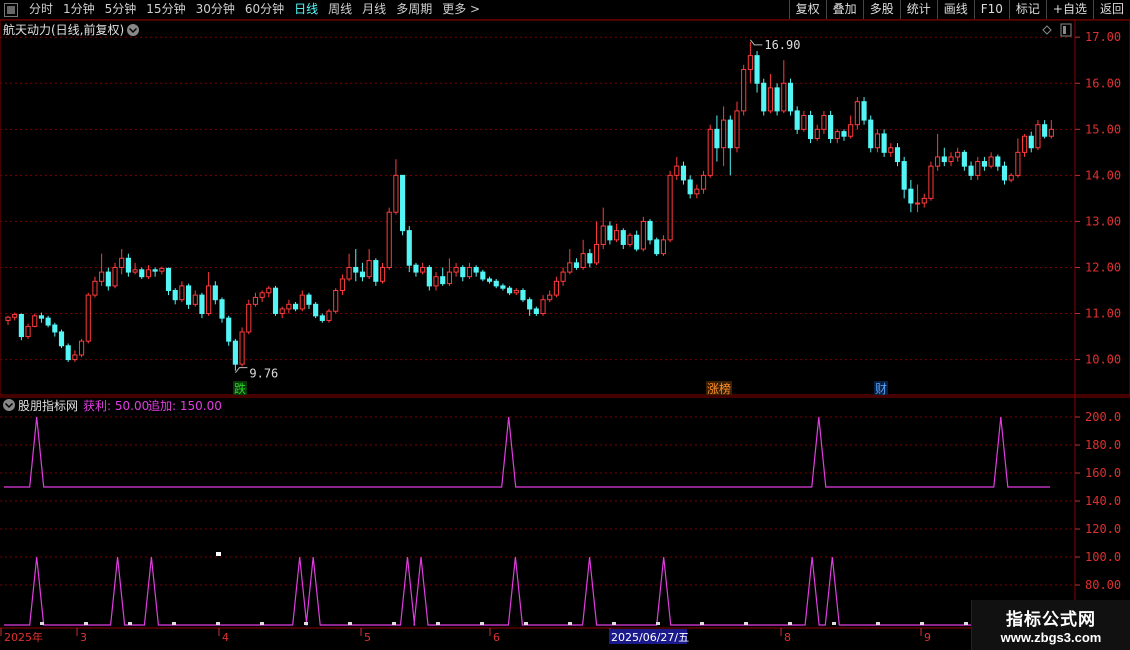 This screenshot has height=650, width=1130. What do you see at coordinates (881, 388) in the screenshot?
I see `badge-finance: 财` at bounding box center [881, 388].